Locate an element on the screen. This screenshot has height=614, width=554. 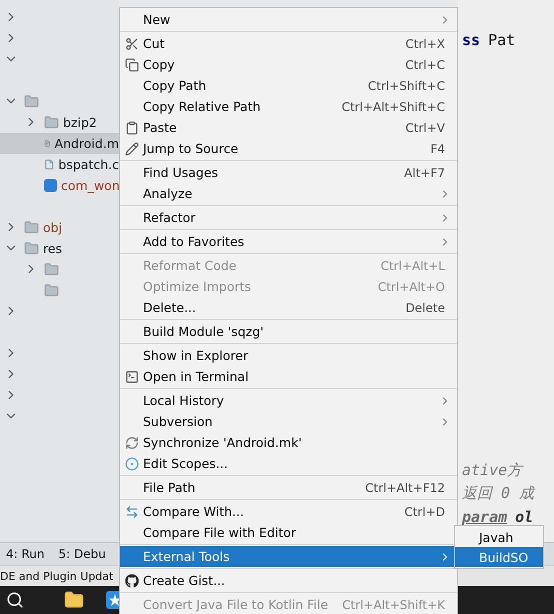
tool-window-button: 5: Debu is located at coordinates (82, 554).